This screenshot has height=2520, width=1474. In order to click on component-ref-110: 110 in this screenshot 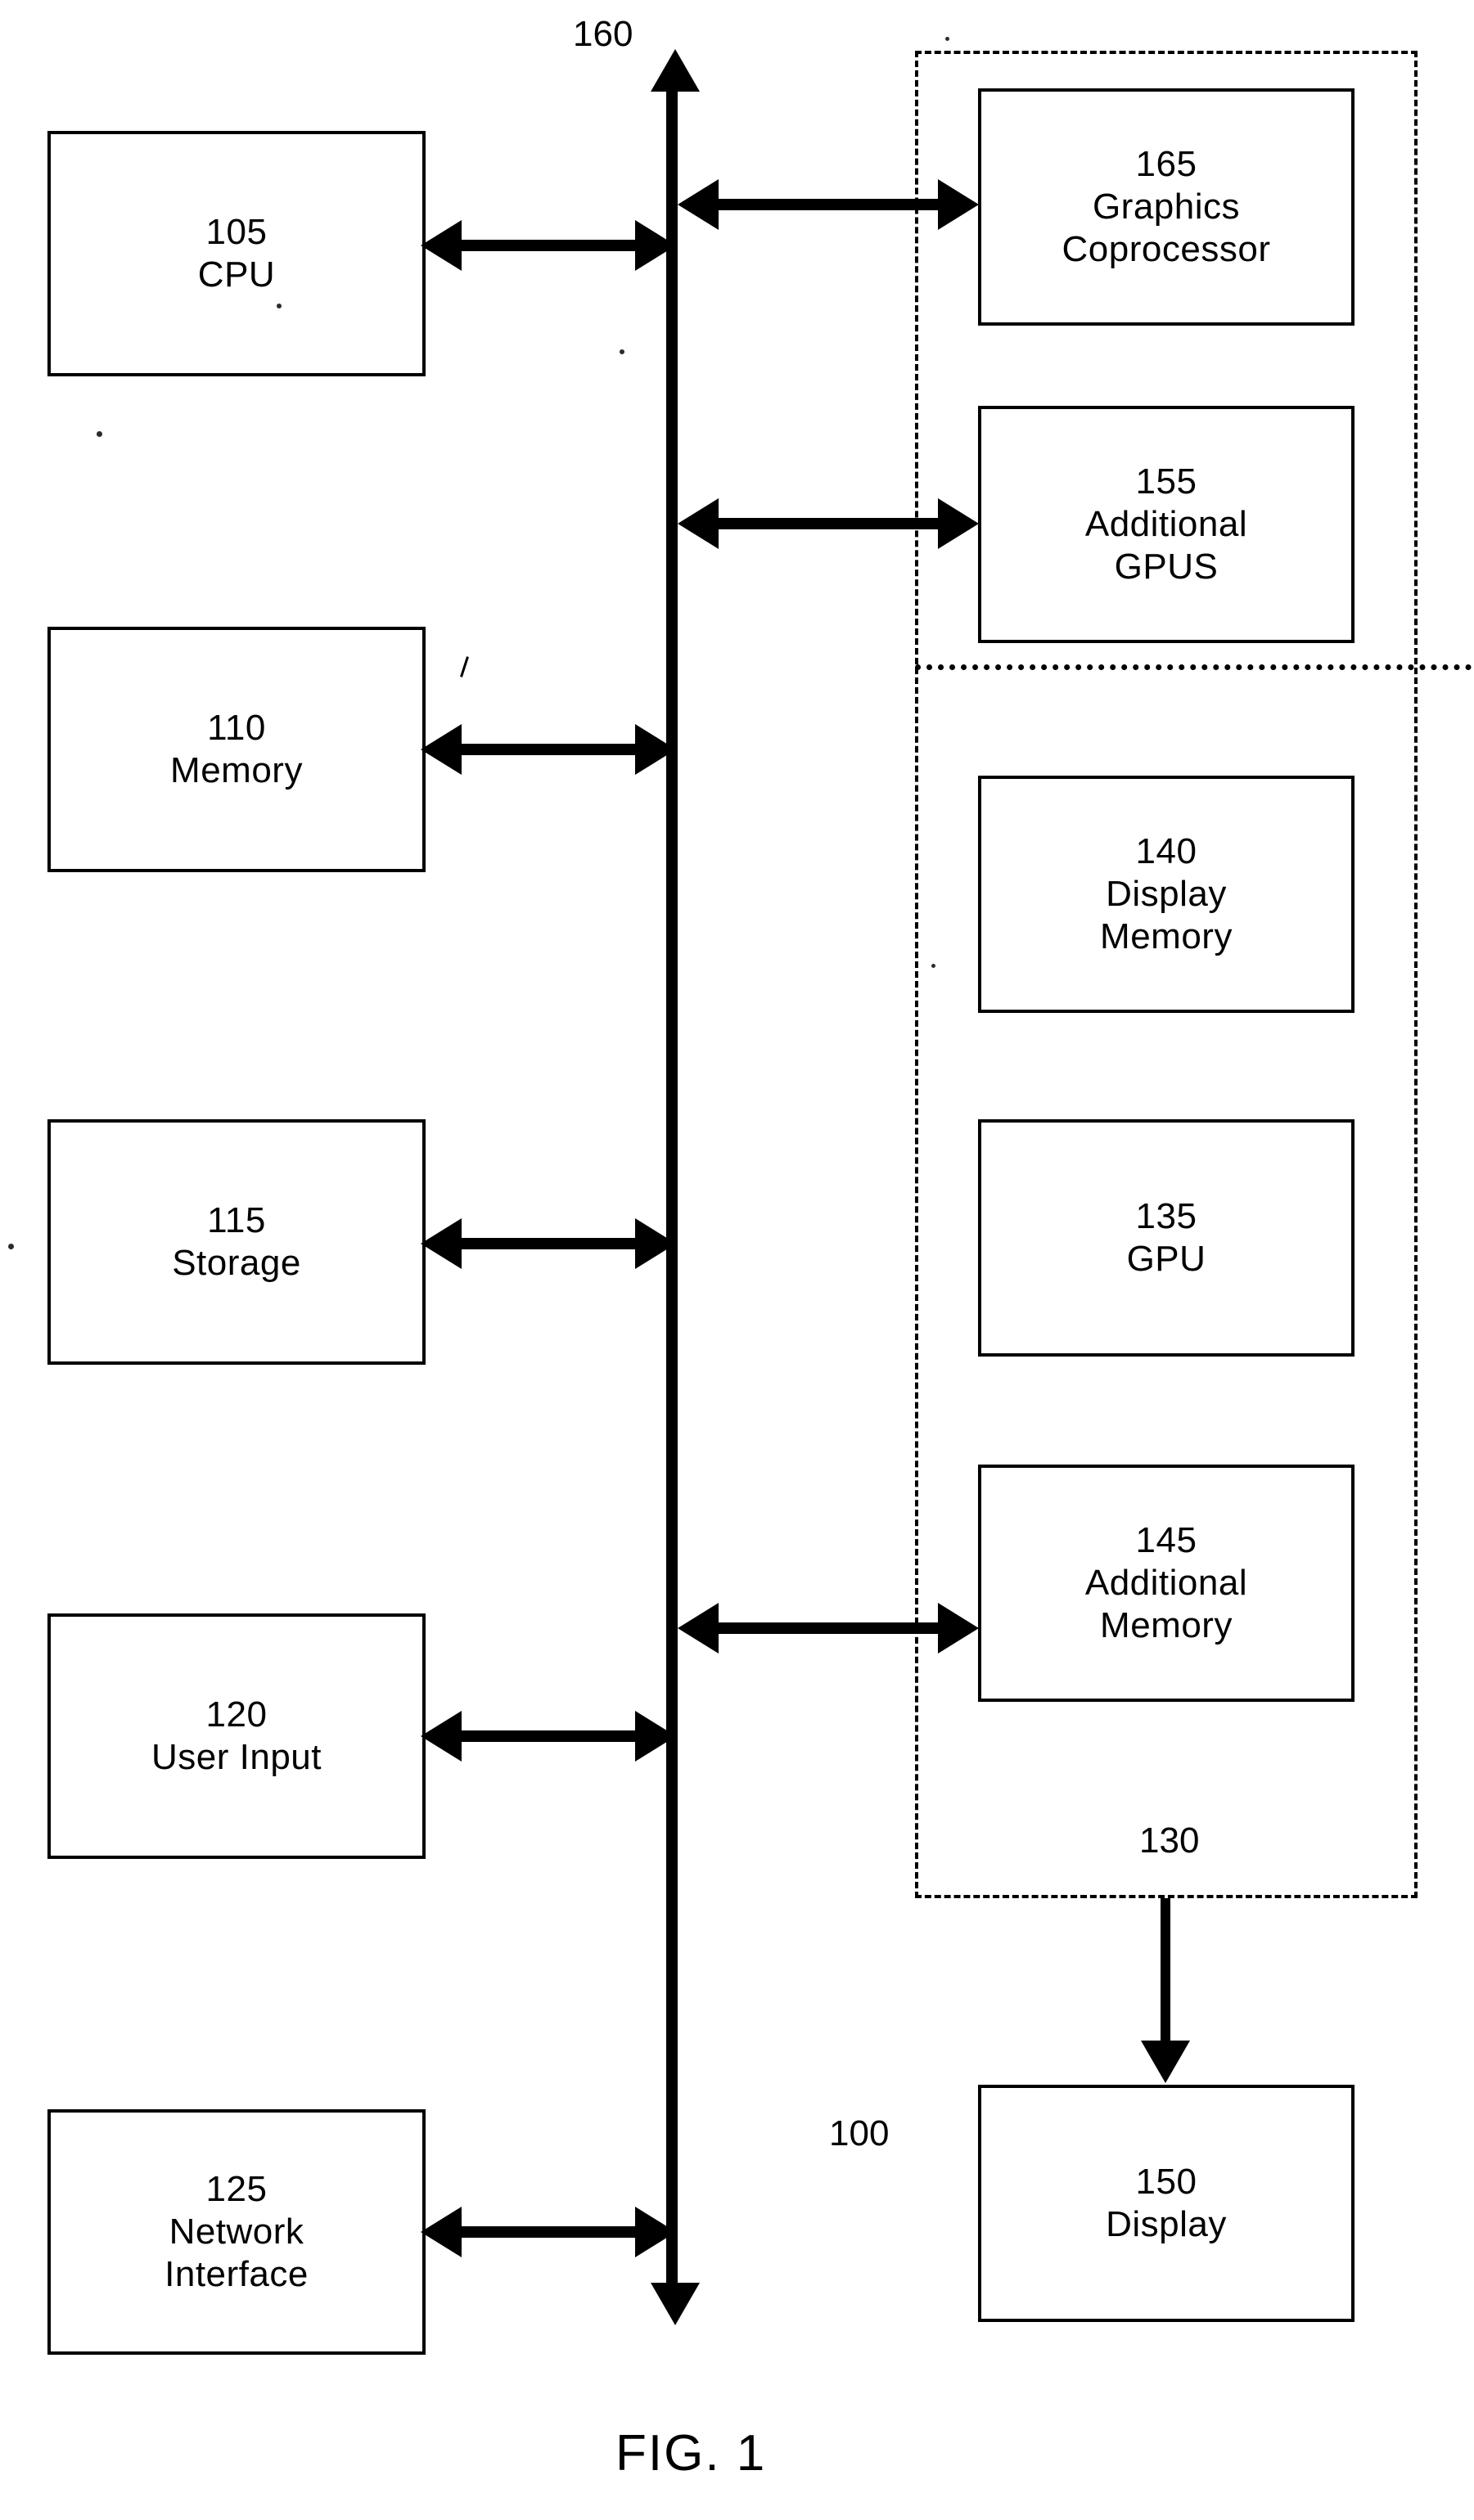, I will do `click(237, 729)`.